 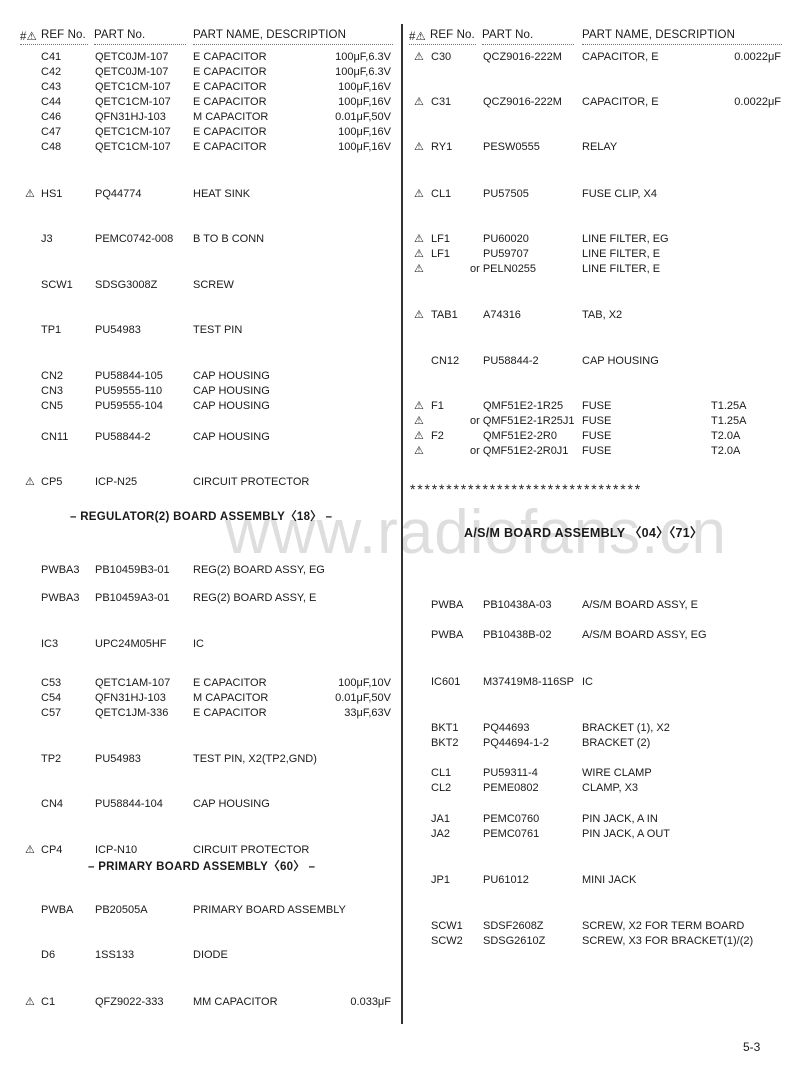 What do you see at coordinates (617, 773) in the screenshot?
I see `part-description: WIRE CLAMP` at bounding box center [617, 773].